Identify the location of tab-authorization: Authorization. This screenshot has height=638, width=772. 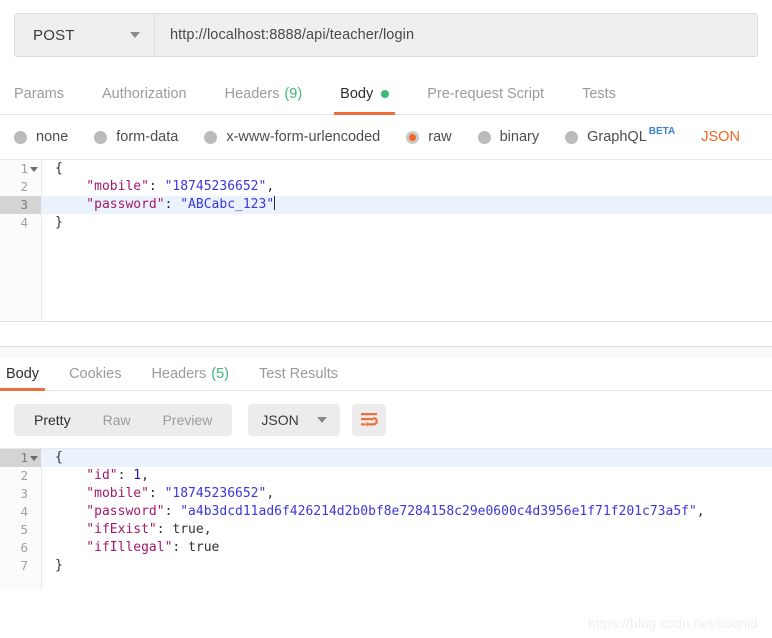
(144, 93).